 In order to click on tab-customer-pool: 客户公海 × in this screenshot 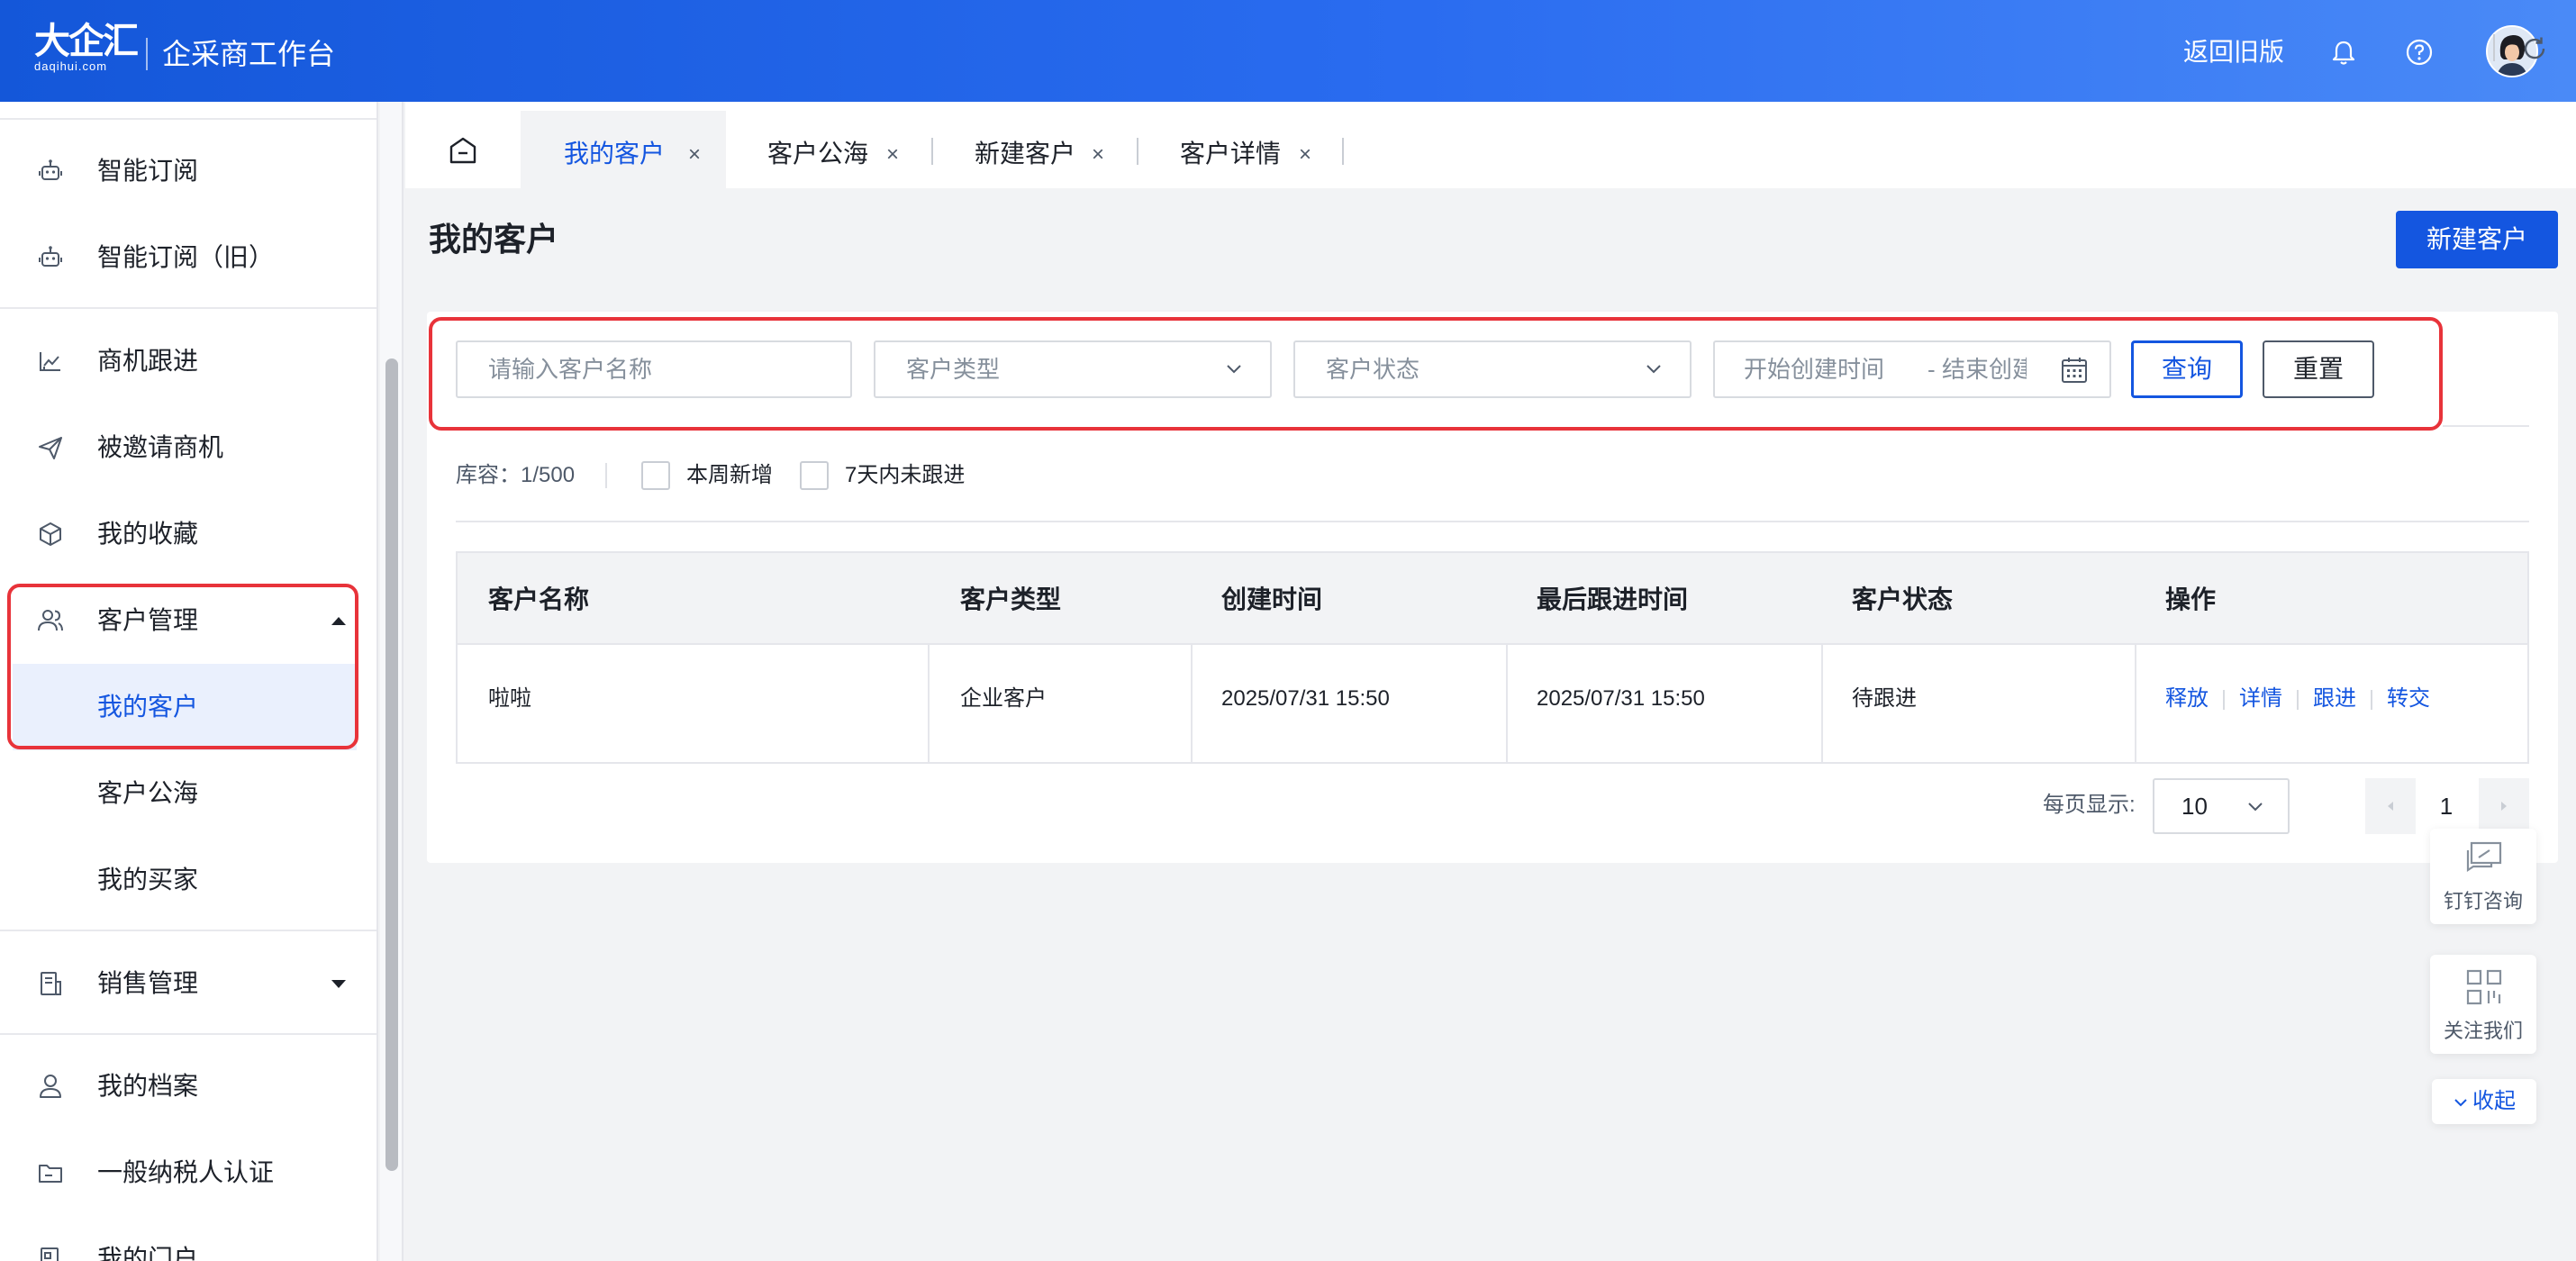, I will do `click(828, 150)`.